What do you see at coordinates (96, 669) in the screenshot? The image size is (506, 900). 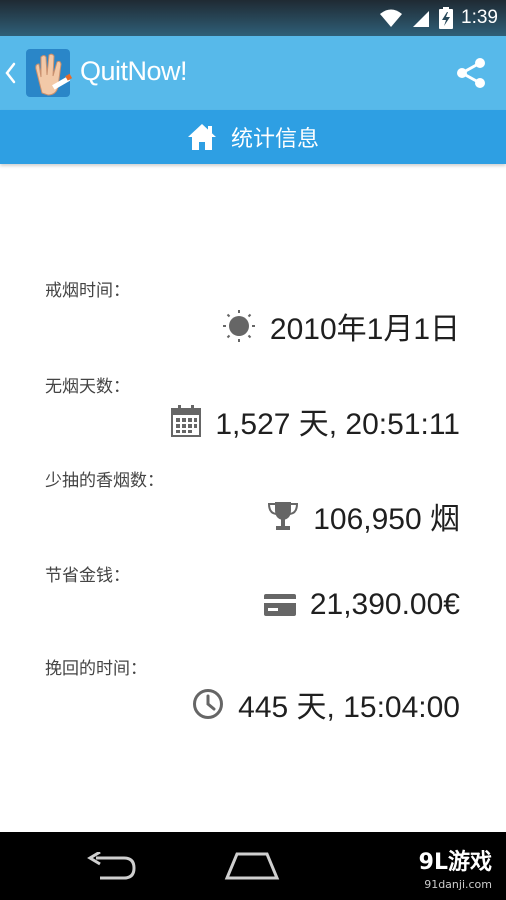 I see `time-regained-label: 挽回的时间：` at bounding box center [96, 669].